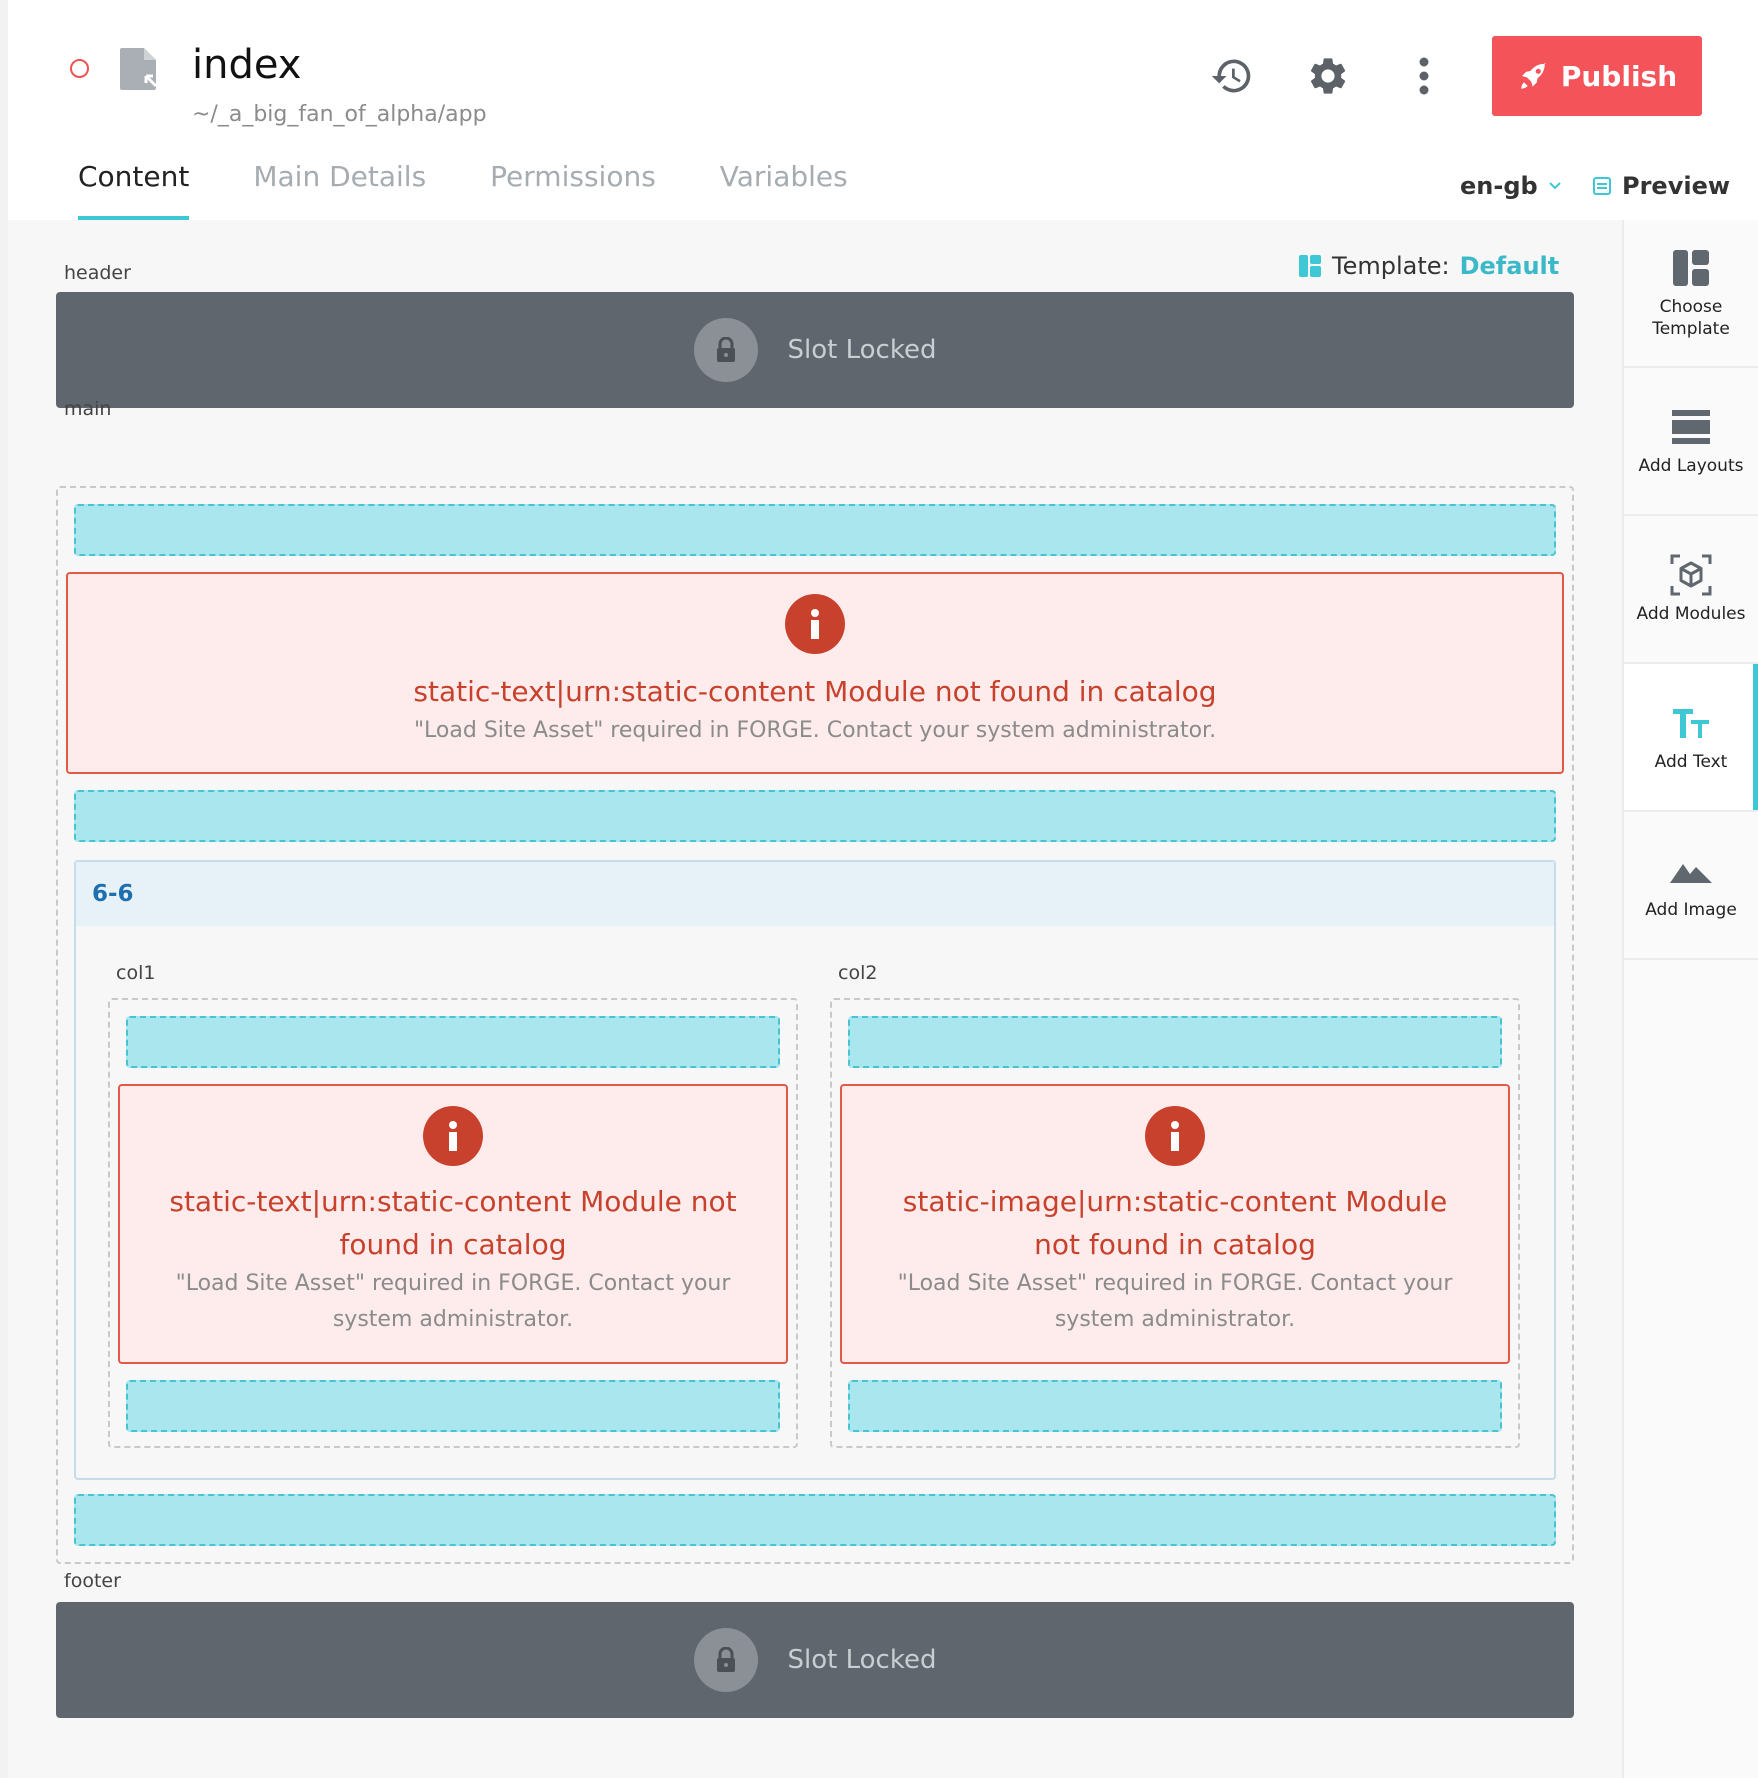  Describe the element at coordinates (4, 889) in the screenshot. I see `left-edge-strip` at that location.